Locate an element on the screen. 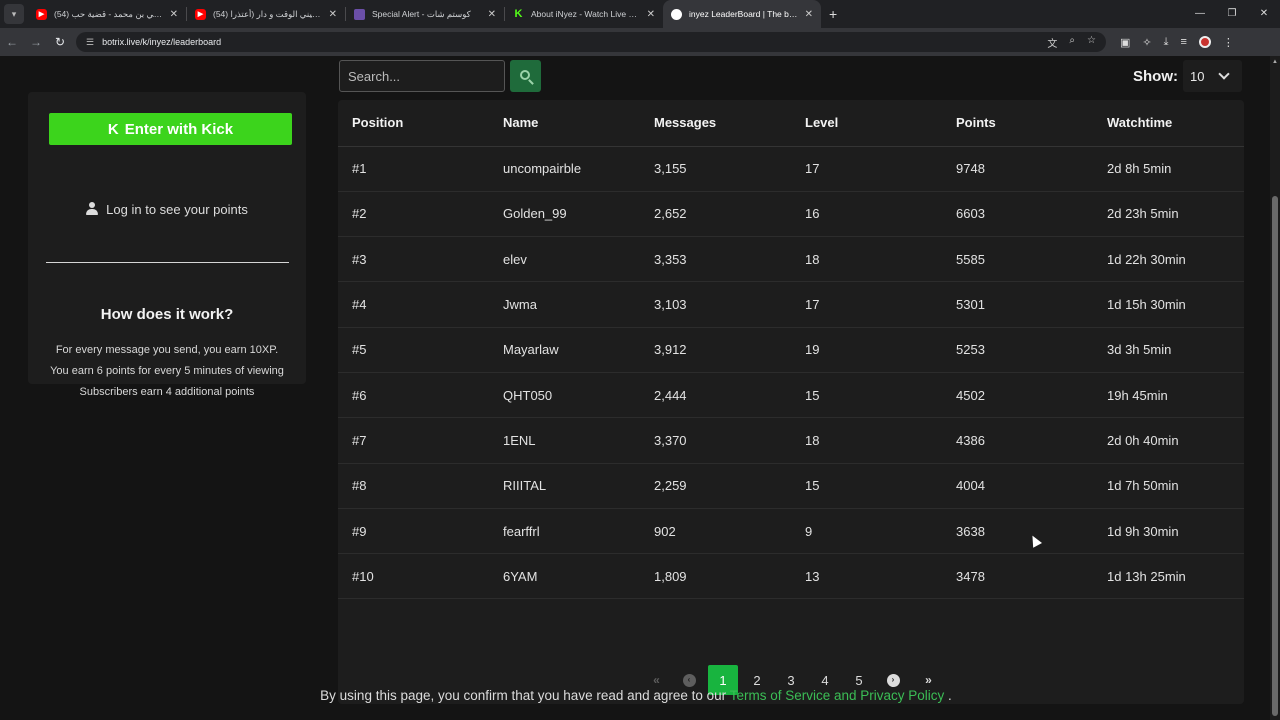  chevron-left-circle-icon: ‹ is located at coordinates (689, 680).